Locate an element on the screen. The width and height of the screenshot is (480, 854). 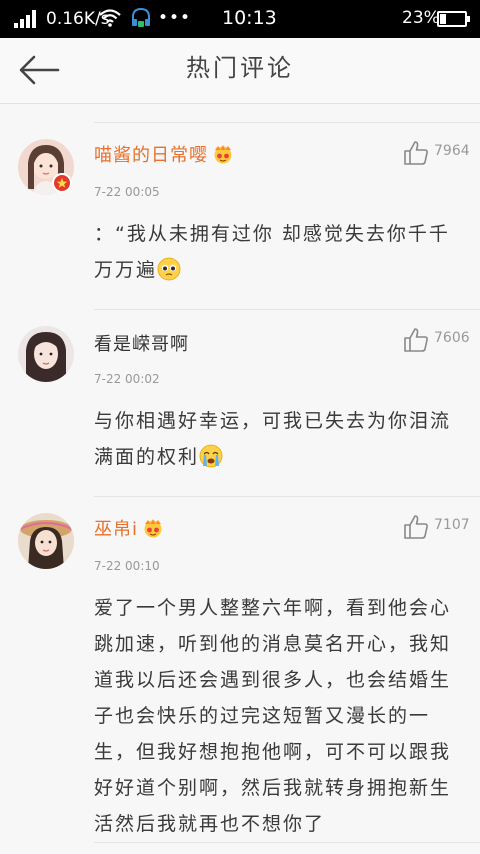
battery-level is located at coordinates (443, 19).